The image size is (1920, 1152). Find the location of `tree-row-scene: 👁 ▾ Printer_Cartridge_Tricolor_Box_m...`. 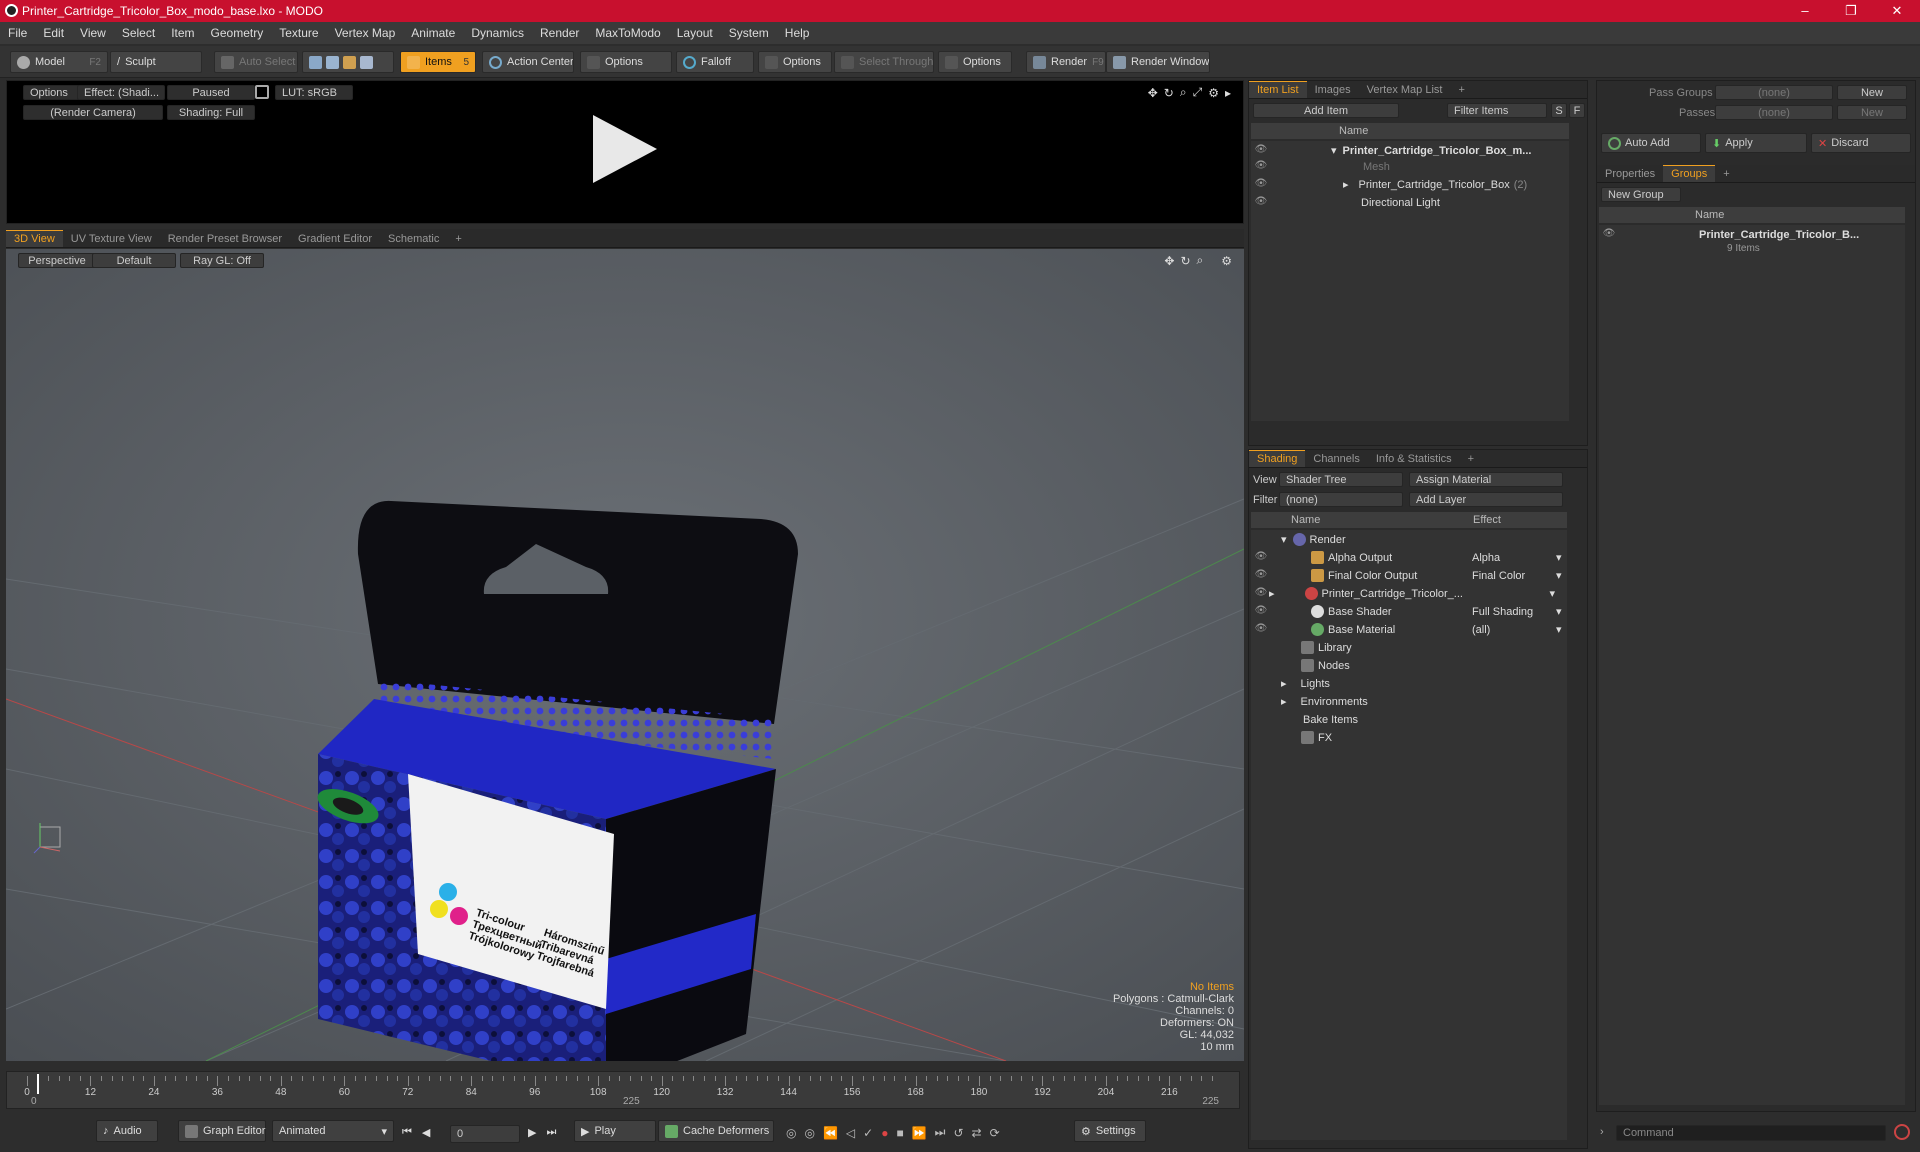

tree-row-scene: 👁 ▾ Printer_Cartridge_Tricolor_Box_m... is located at coordinates (1410, 150).